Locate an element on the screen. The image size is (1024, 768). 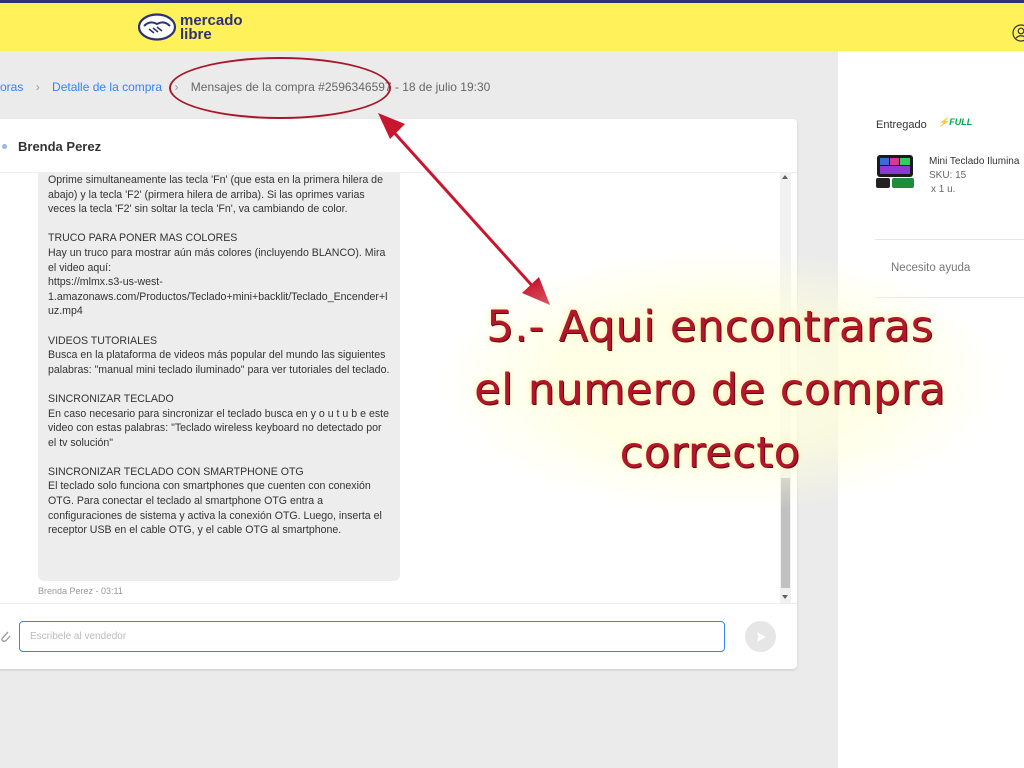
send-arrow-icon is located at coordinates (761, 636).